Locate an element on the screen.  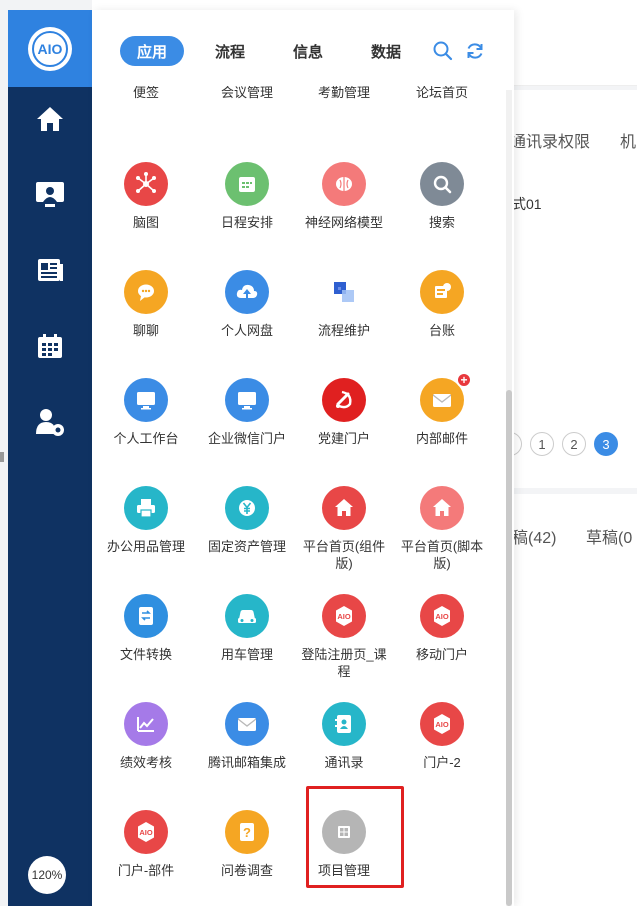
app-tile-car: 用车管理 is located at coordinates (247, 628).